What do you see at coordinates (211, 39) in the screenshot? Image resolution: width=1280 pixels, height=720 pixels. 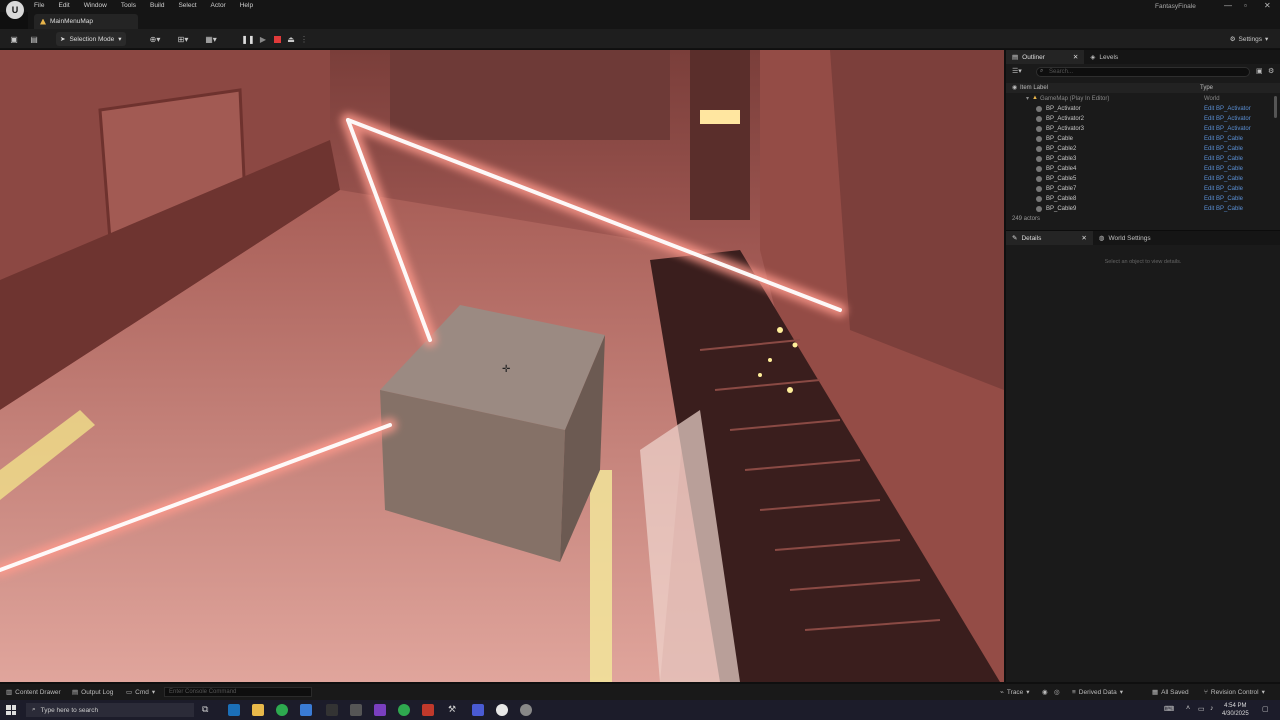 I see `cinematics-icon: ▦▾` at bounding box center [211, 39].